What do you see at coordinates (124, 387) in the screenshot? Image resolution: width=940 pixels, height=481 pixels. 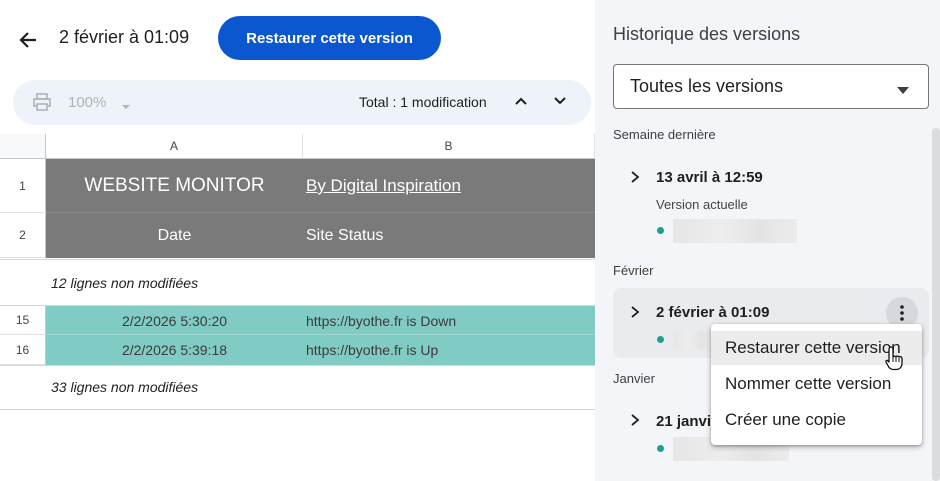 I see `unchanged-rows-after: 33 lignes non modifiées` at bounding box center [124, 387].